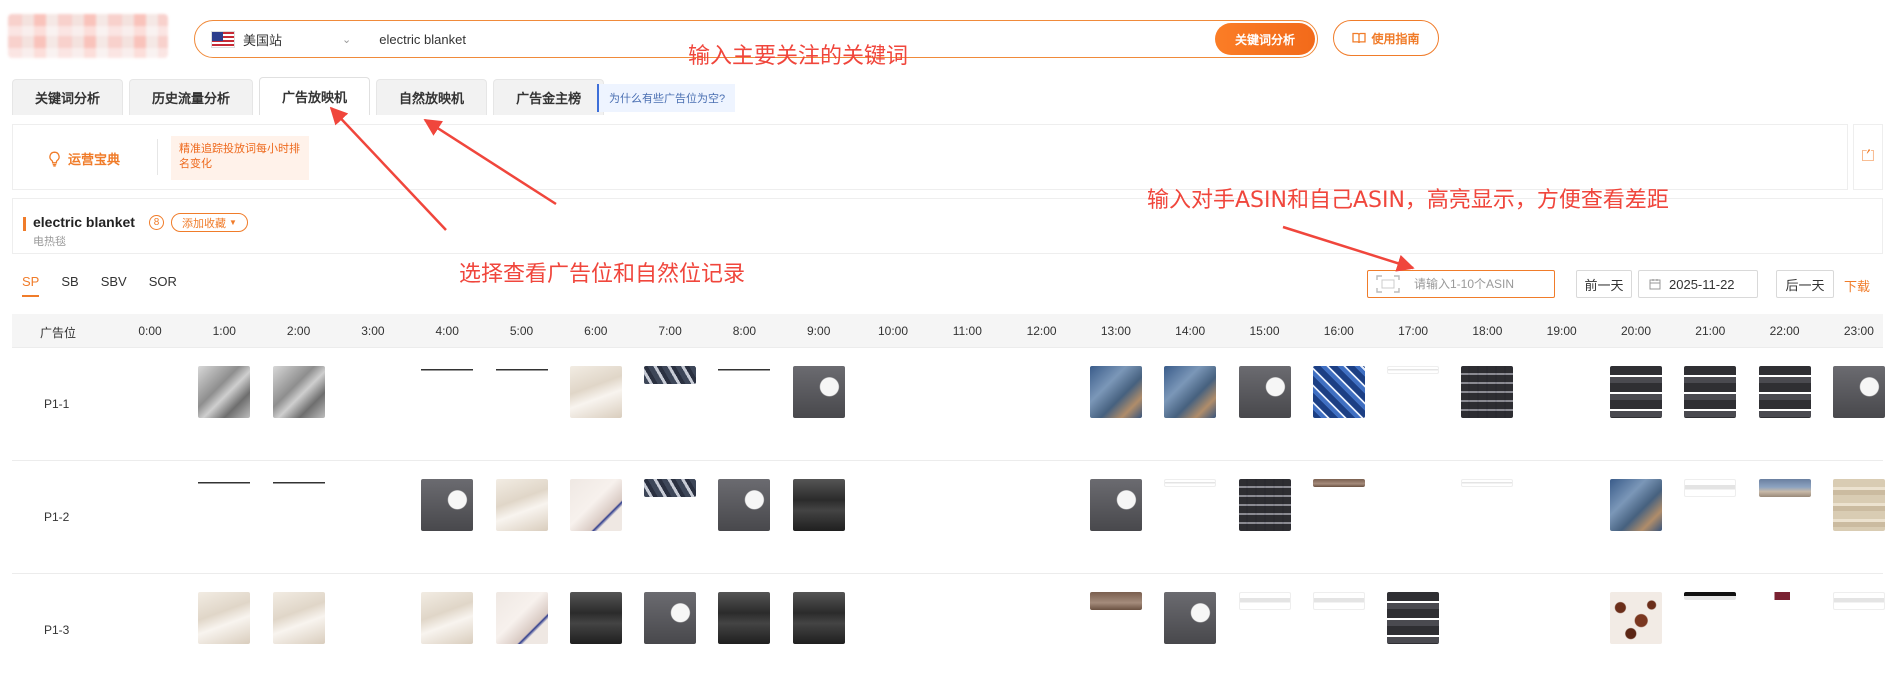 The height and width of the screenshot is (681, 1887). I want to click on collapse-toggle-button: ⏍, so click(1868, 157).